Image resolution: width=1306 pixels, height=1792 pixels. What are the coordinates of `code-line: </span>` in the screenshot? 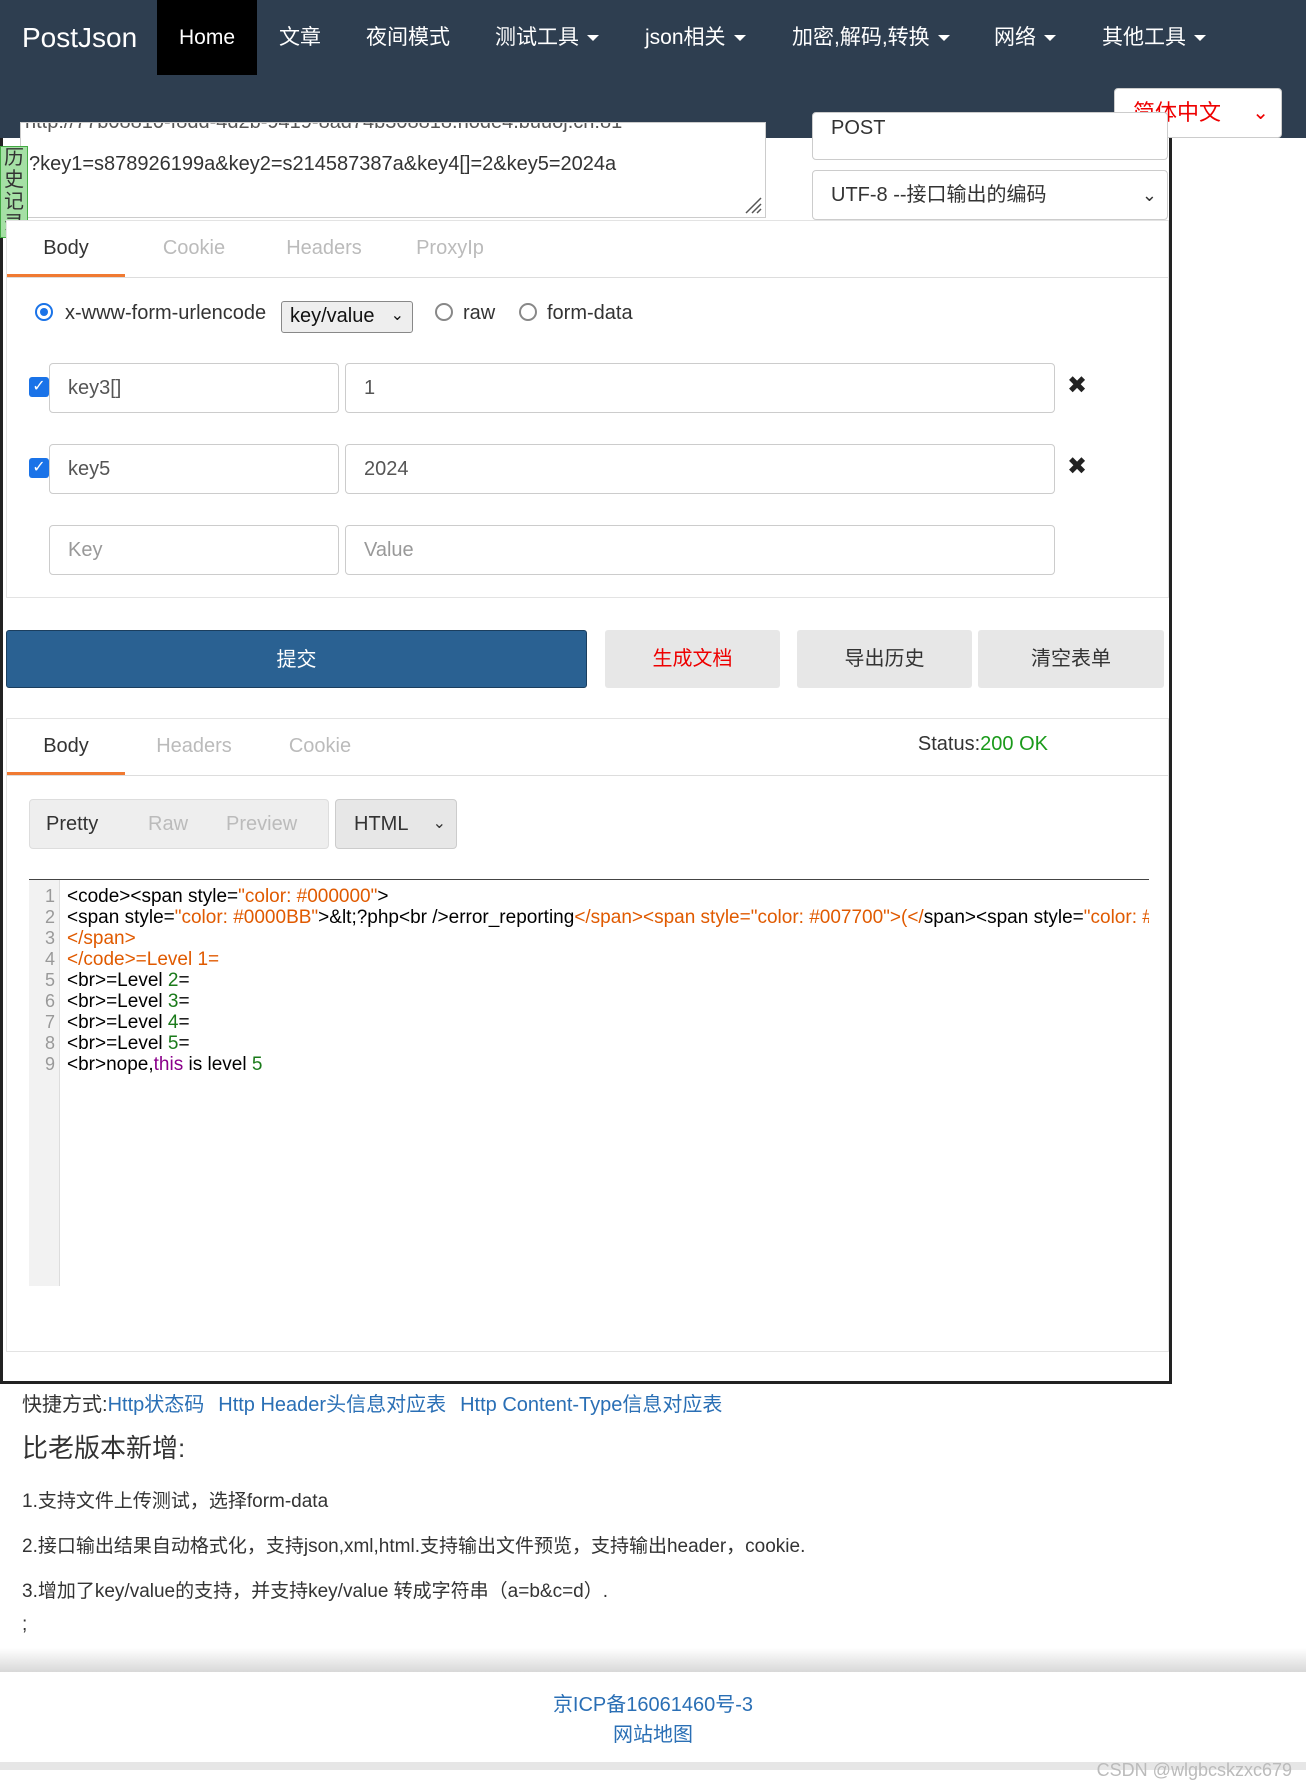 It's located at (101, 938).